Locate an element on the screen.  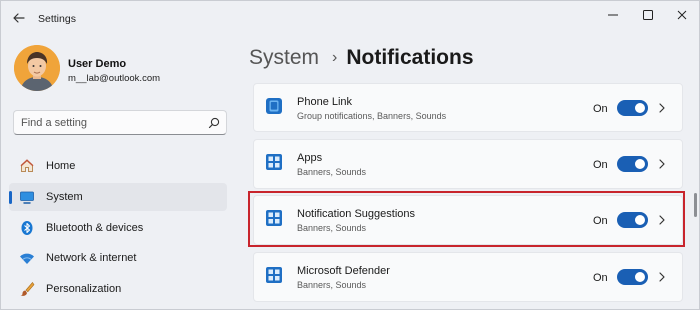
close-button is located at coordinates (682, 15).